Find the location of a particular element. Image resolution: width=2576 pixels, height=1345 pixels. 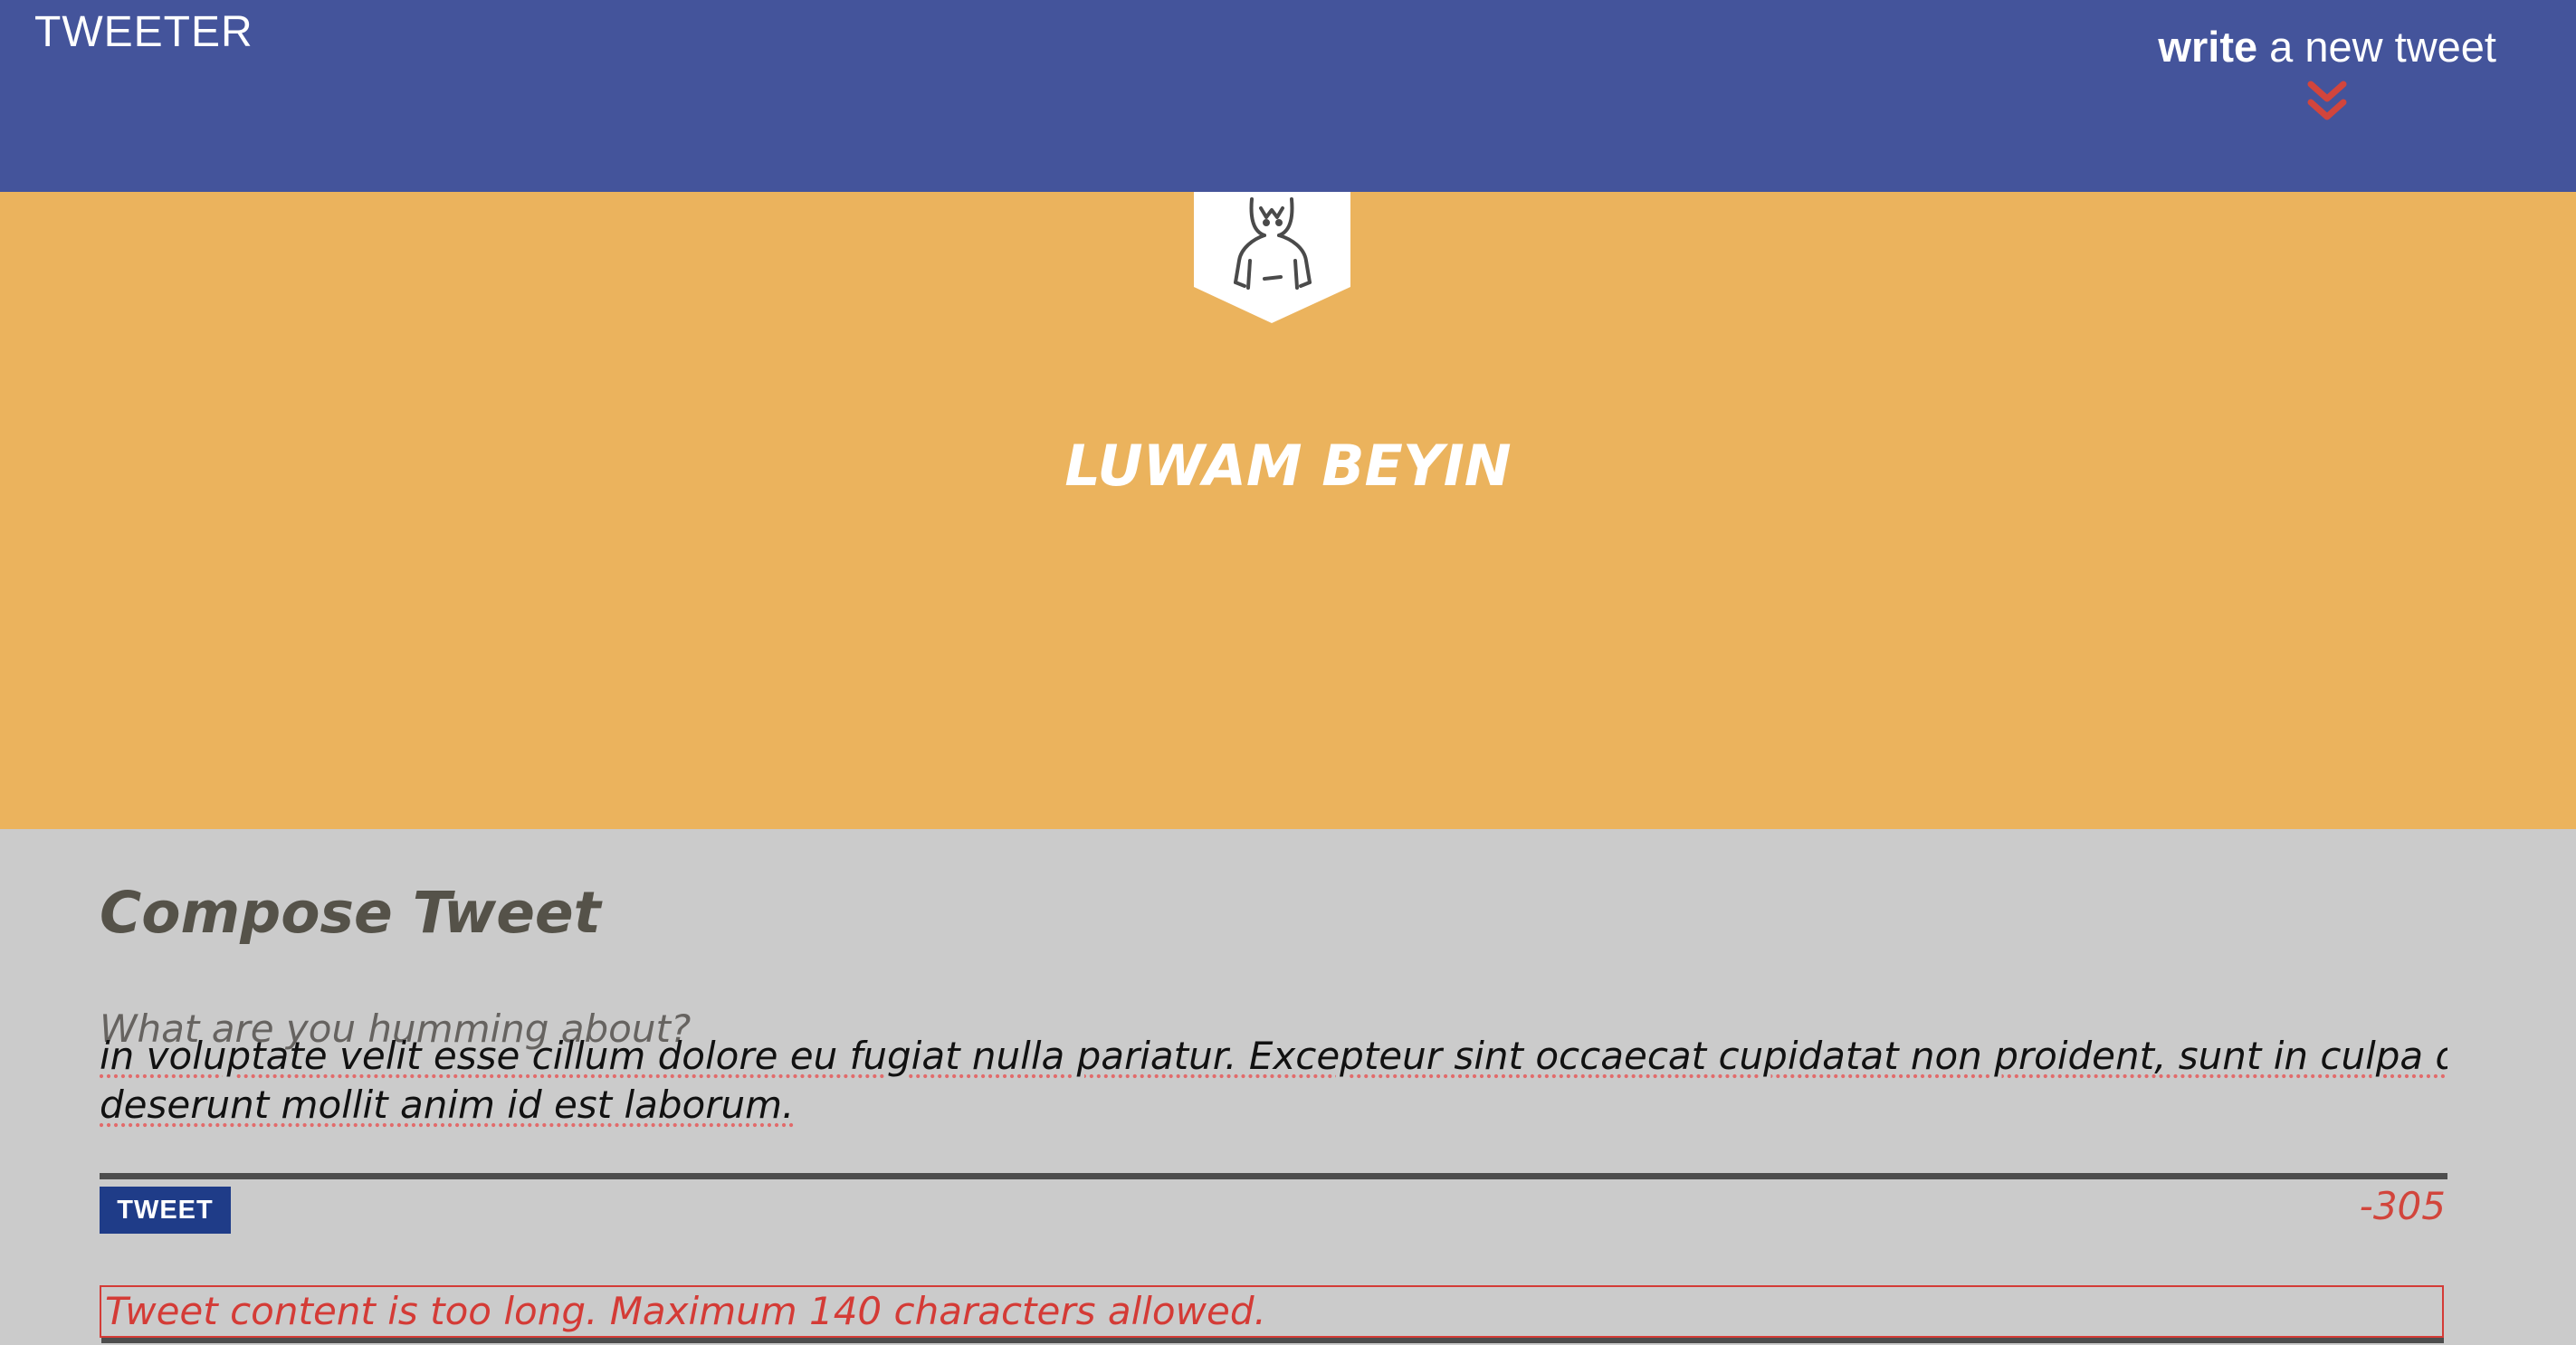

compose-toggle-label: write a new tweet is located at coordinates (2327, 47).